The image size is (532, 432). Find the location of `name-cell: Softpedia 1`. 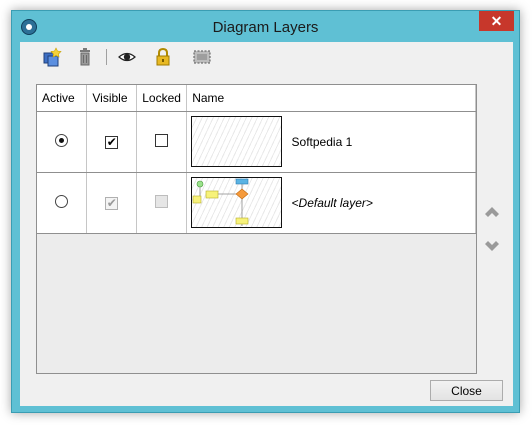

name-cell: Softpedia 1 is located at coordinates (331, 142).